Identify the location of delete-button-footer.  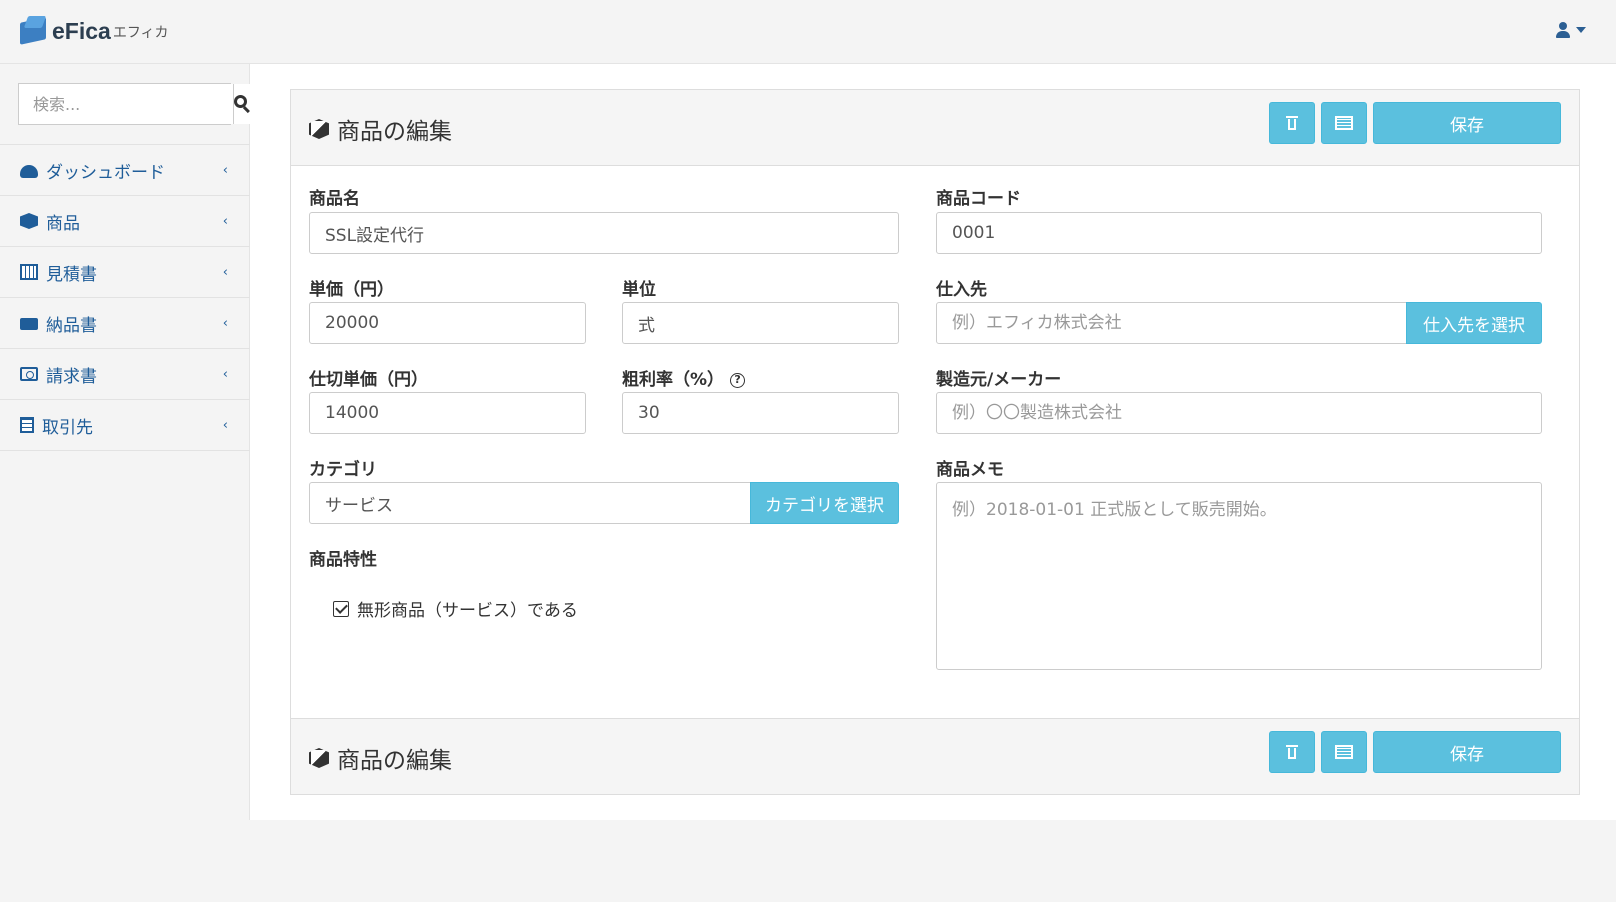
(1292, 752).